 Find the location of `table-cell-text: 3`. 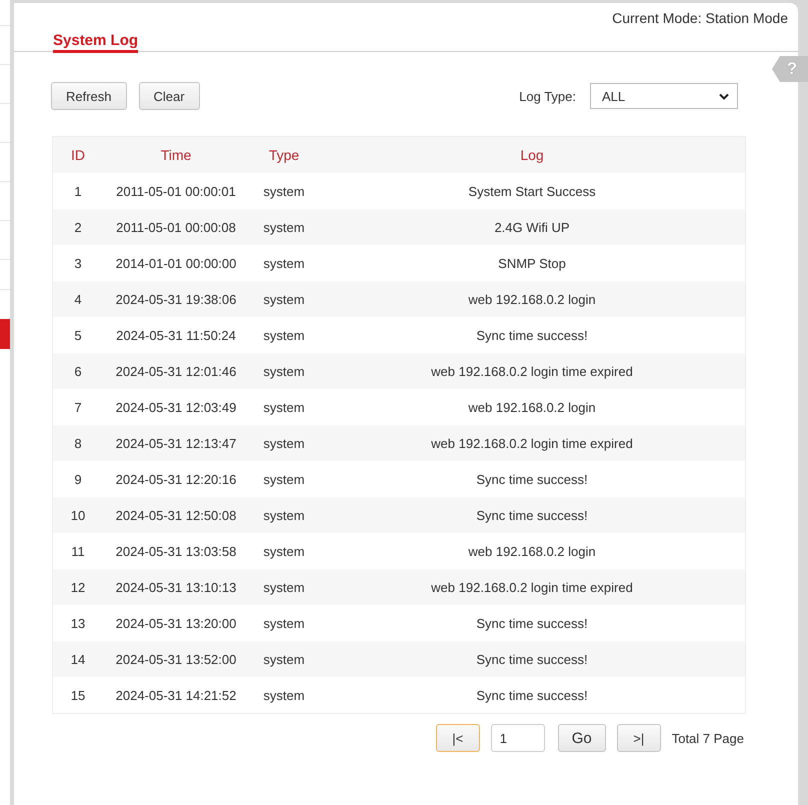

table-cell-text: 3 is located at coordinates (78, 263).